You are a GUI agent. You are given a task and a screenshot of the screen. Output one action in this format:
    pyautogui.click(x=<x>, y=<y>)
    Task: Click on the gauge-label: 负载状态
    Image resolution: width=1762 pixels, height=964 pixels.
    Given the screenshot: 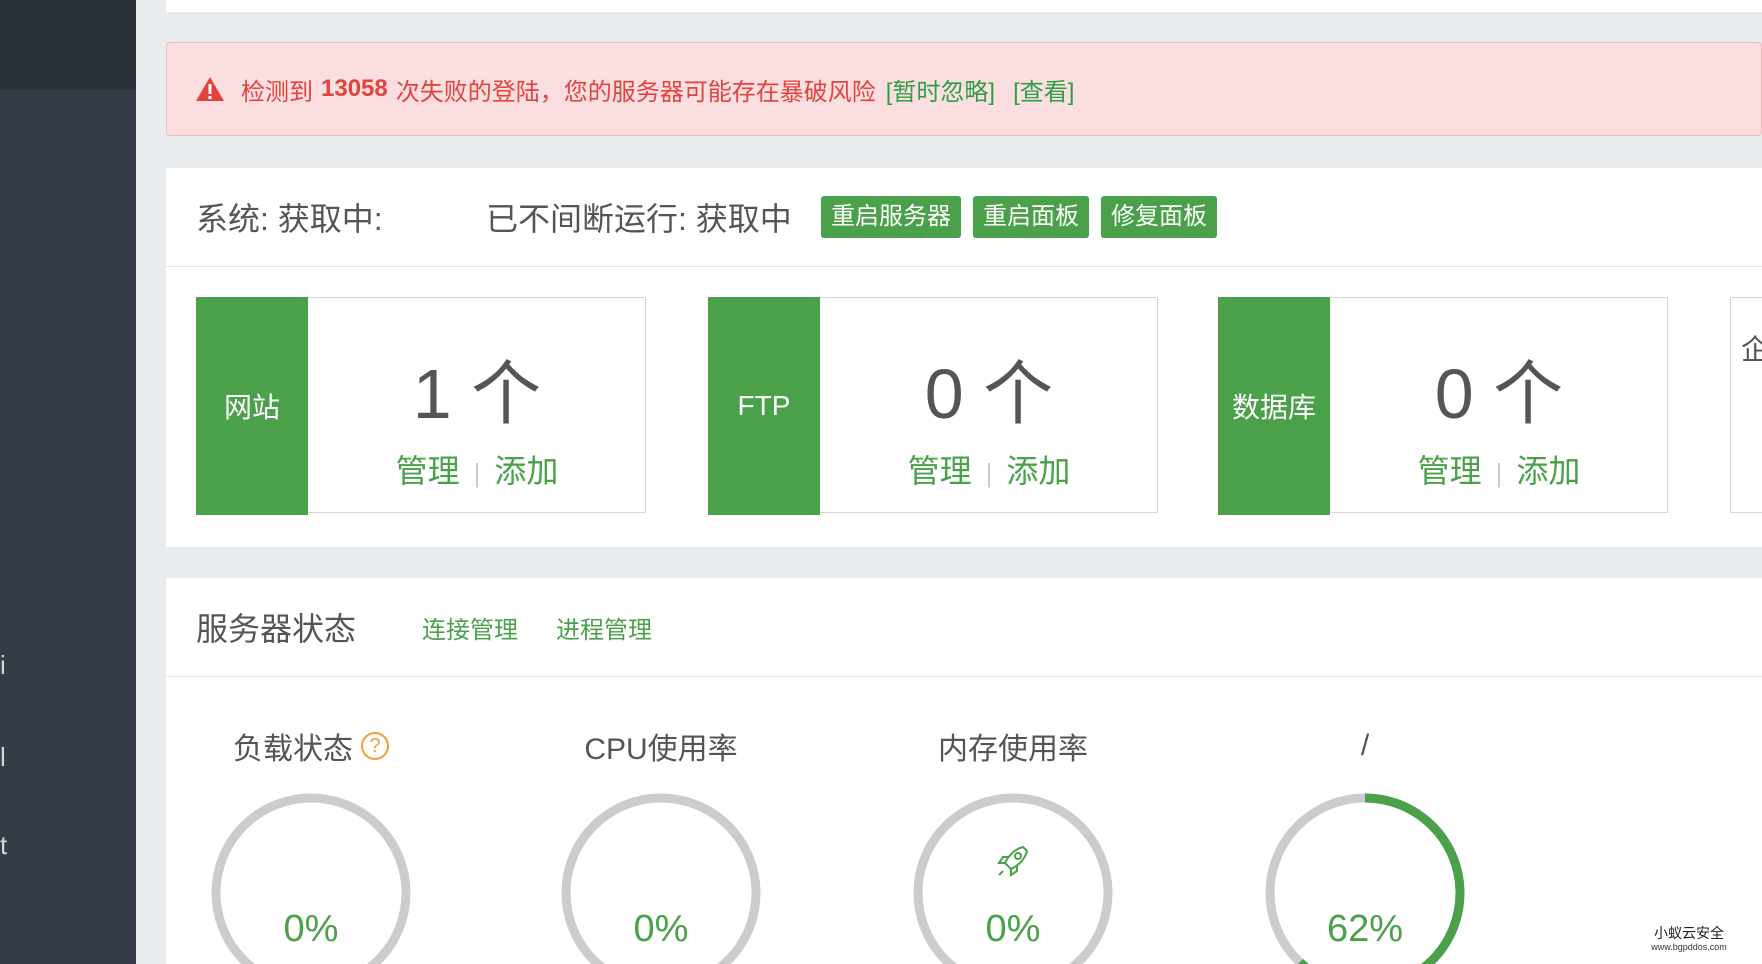 What is the action you would take?
    pyautogui.click(x=293, y=749)
    